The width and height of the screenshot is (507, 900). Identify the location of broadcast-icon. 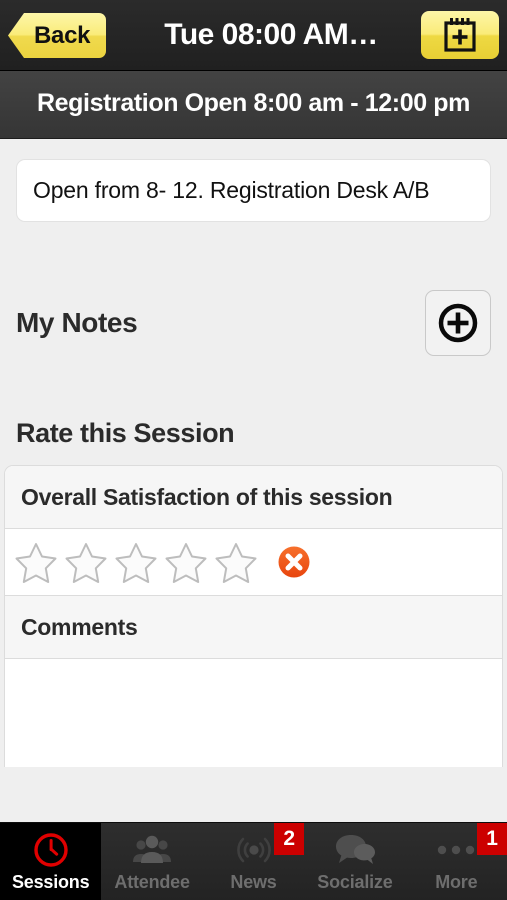
(253, 849).